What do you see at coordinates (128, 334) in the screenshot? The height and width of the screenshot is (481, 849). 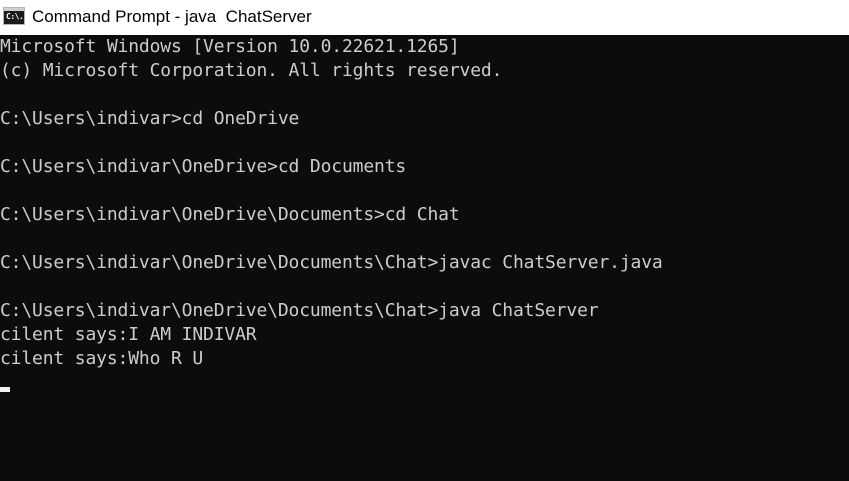 I see `console-line: cilent says:I AM INDIVAR` at bounding box center [128, 334].